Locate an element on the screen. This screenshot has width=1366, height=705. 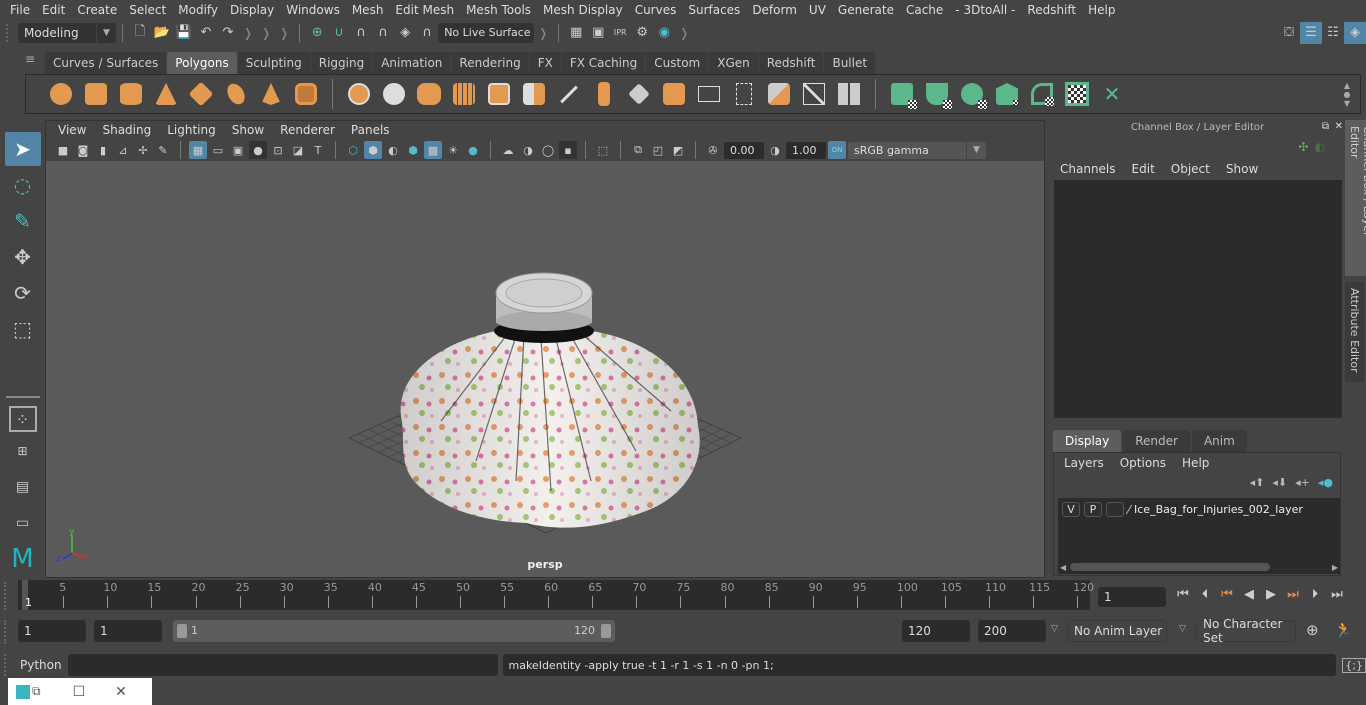
isolate-select-icon: ⬚ is located at coordinates (603, 150).